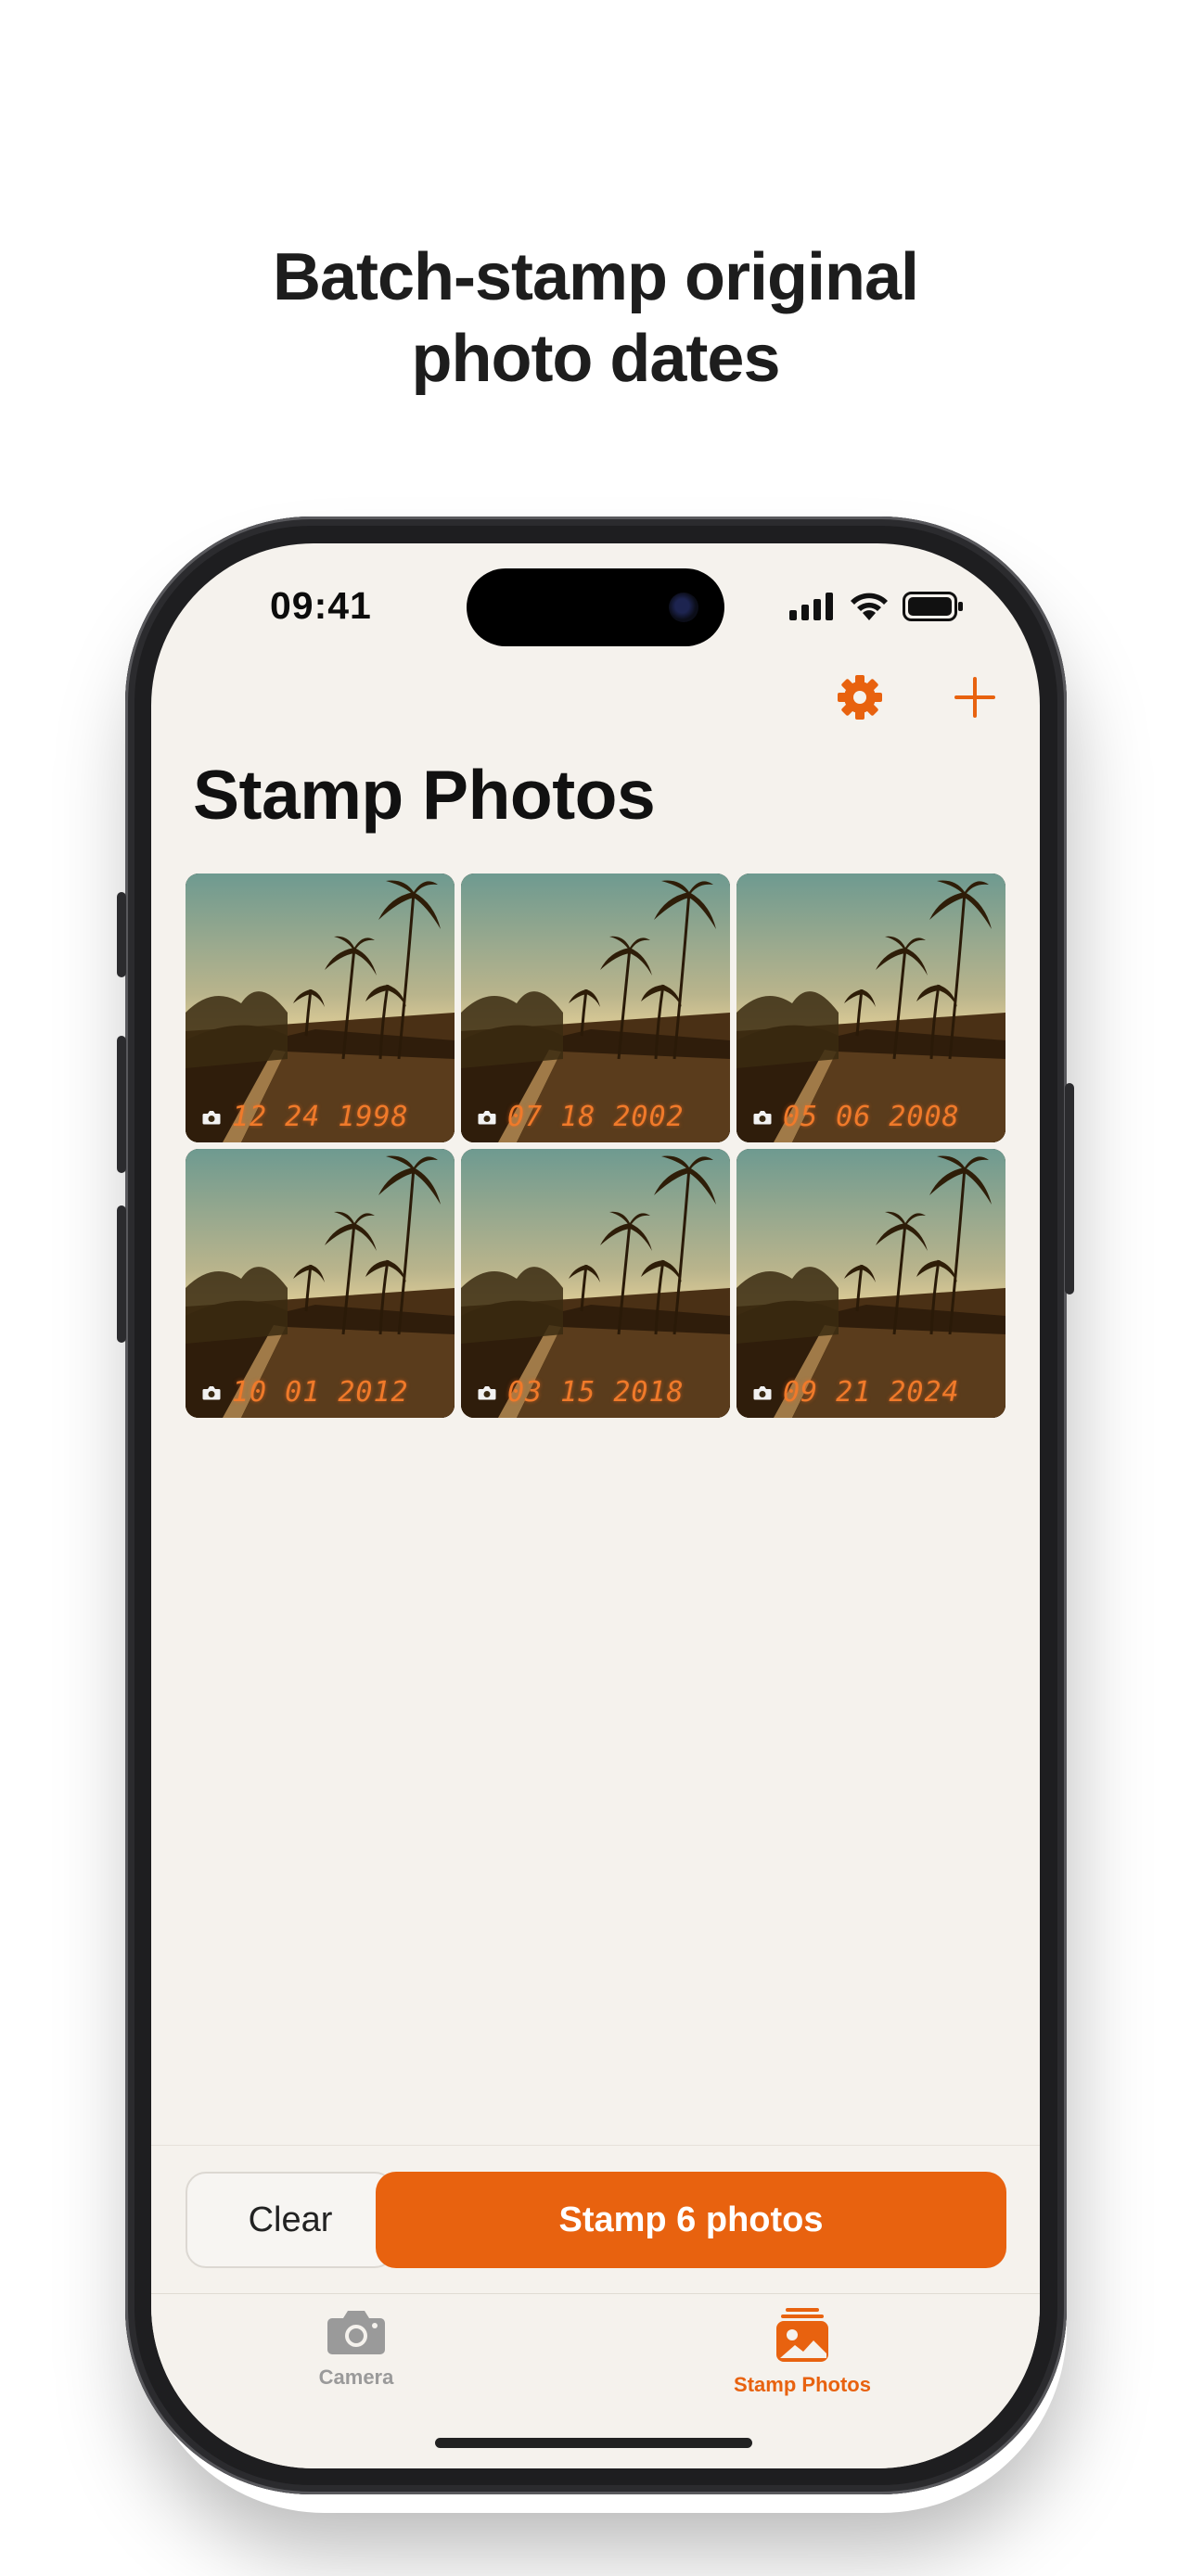 This screenshot has width=1191, height=2576. I want to click on headline: Batch-stamp original photo dates, so click(595, 318).